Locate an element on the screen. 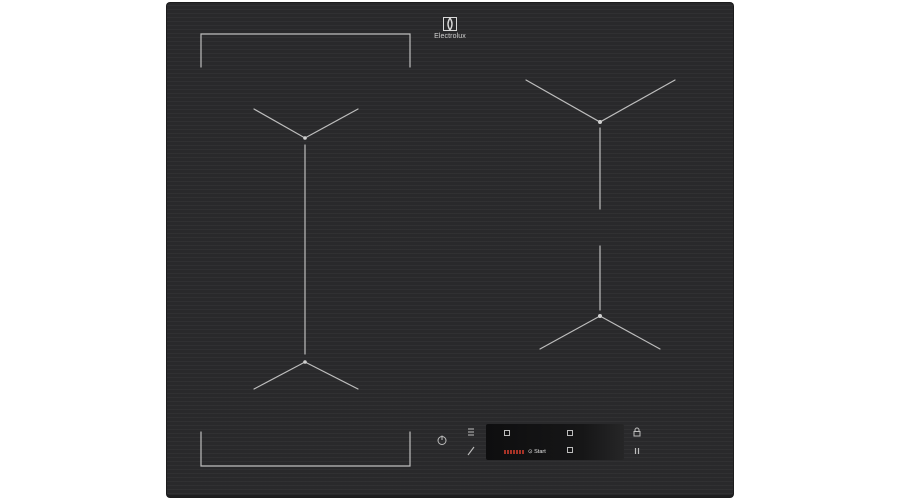 The image size is (900, 500). left-zone-top-chevron is located at coordinates (306, 123).